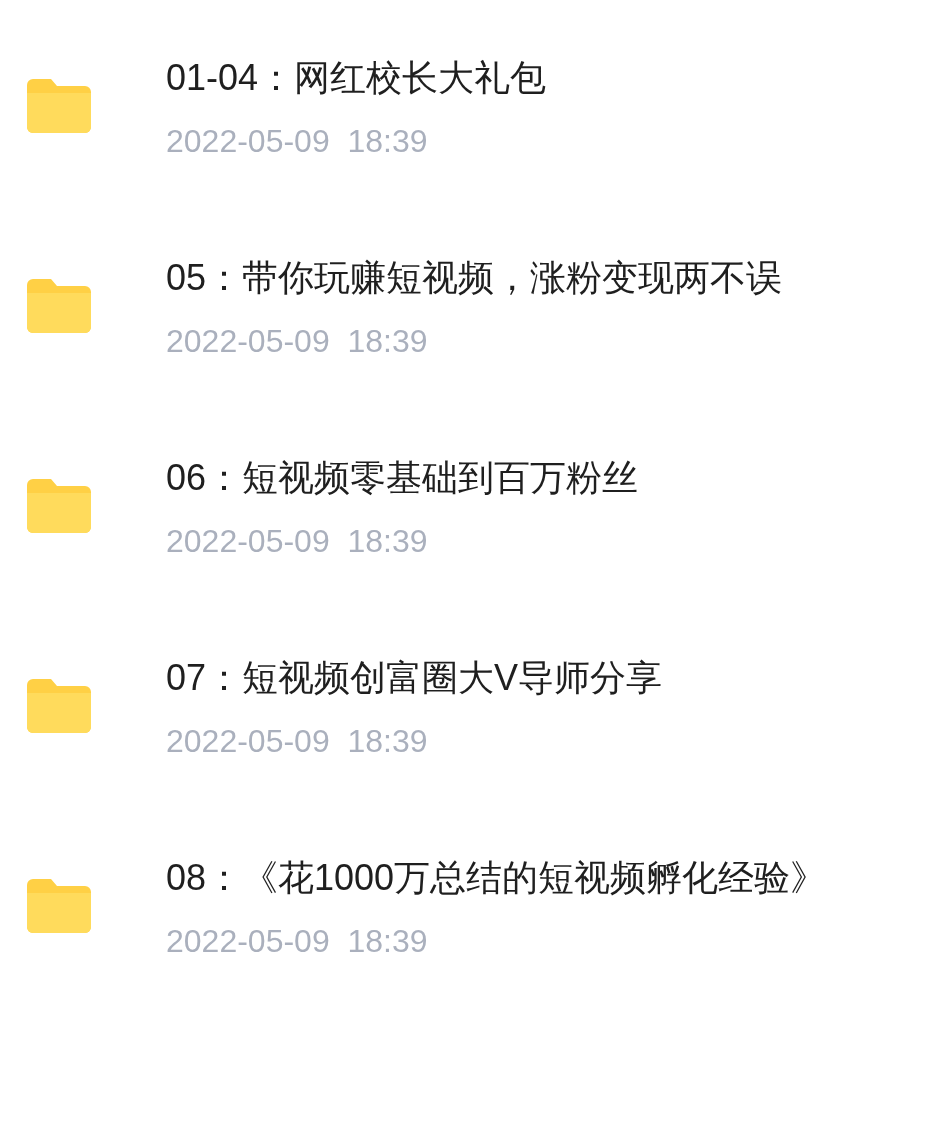 The width and height of the screenshot is (934, 1129). I want to click on folder-name: 08：《花1000万总结的短视频孵化经验》, so click(516, 878).